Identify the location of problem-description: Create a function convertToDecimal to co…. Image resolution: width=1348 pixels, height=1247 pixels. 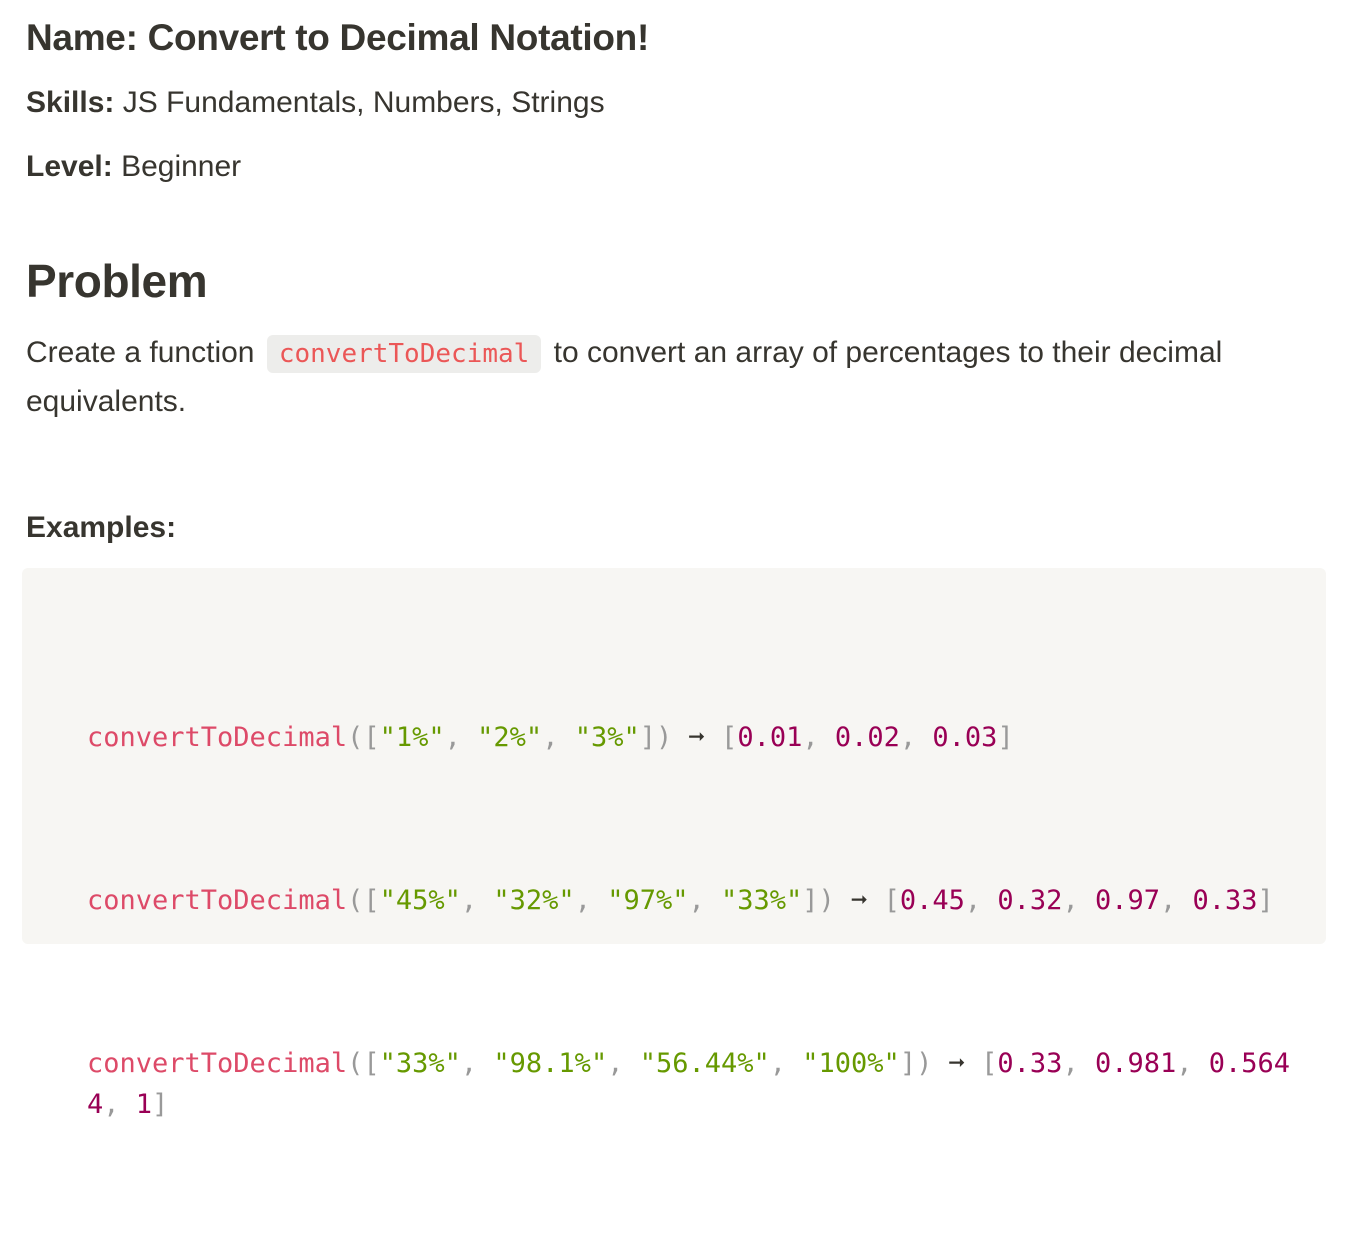
(676, 377).